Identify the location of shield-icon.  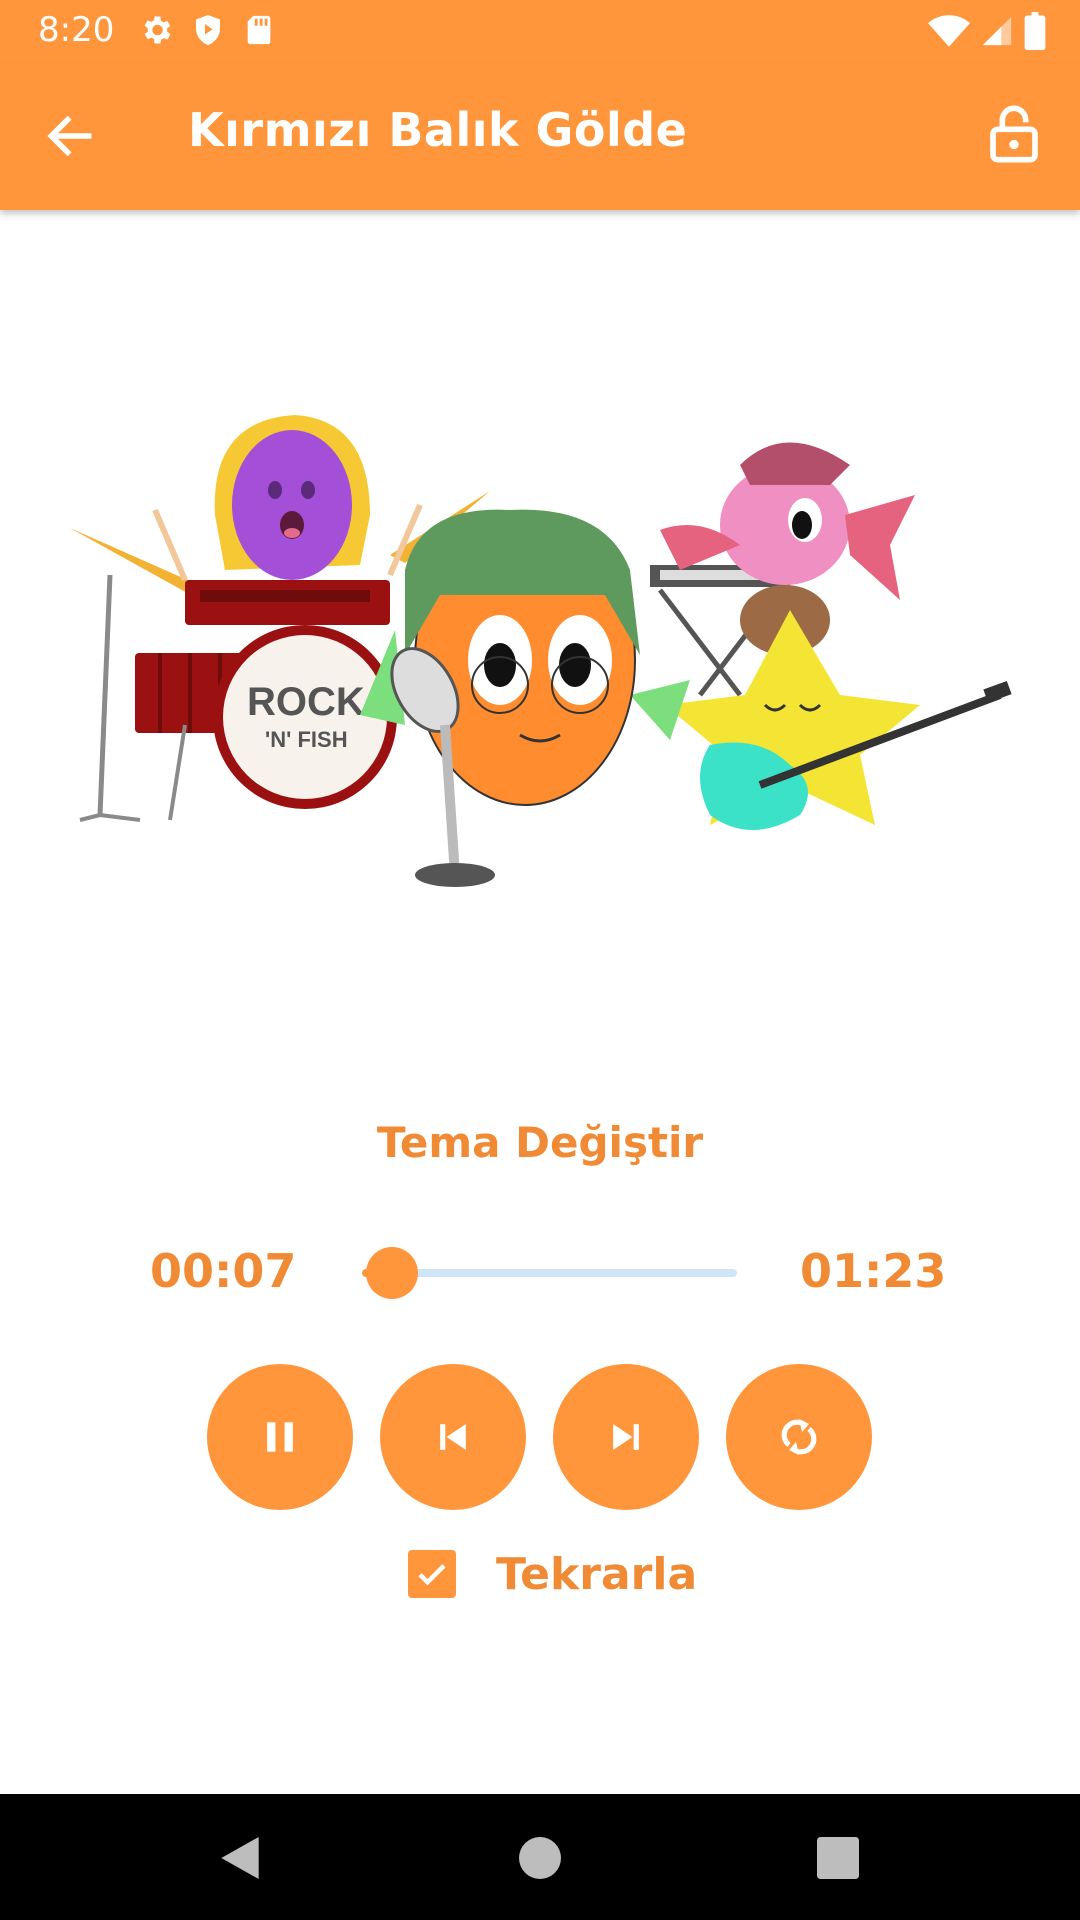
(208, 30).